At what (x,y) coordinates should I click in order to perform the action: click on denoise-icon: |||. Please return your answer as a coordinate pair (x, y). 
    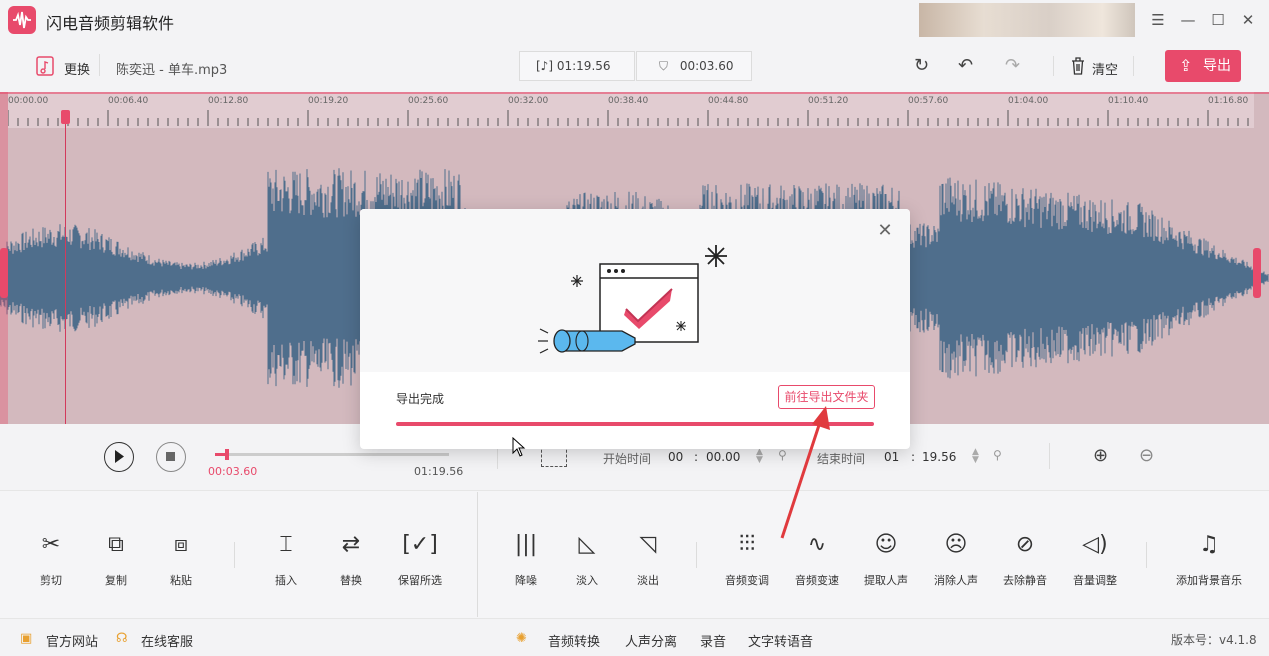
    Looking at the image, I should click on (526, 544).